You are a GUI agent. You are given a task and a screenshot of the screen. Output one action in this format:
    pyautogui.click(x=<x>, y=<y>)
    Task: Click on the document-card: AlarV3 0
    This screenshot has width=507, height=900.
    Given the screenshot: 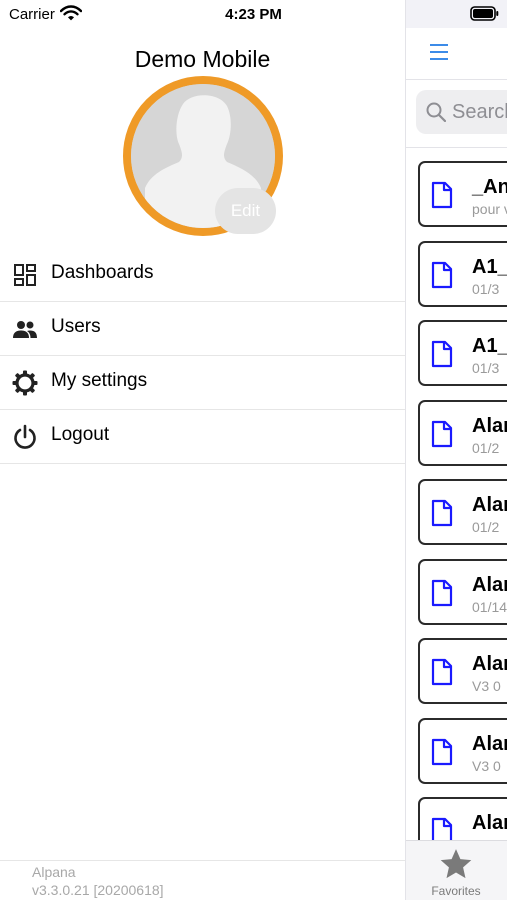 What is the action you would take?
    pyautogui.click(x=462, y=818)
    